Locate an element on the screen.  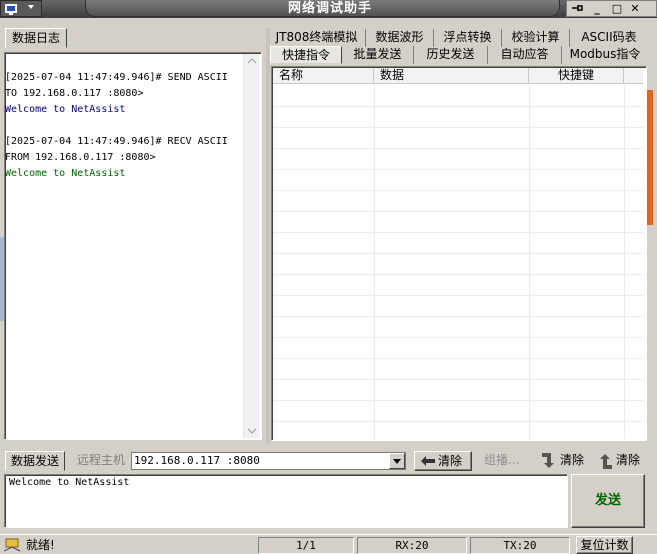
arrow-up-icon is located at coordinates (606, 461).